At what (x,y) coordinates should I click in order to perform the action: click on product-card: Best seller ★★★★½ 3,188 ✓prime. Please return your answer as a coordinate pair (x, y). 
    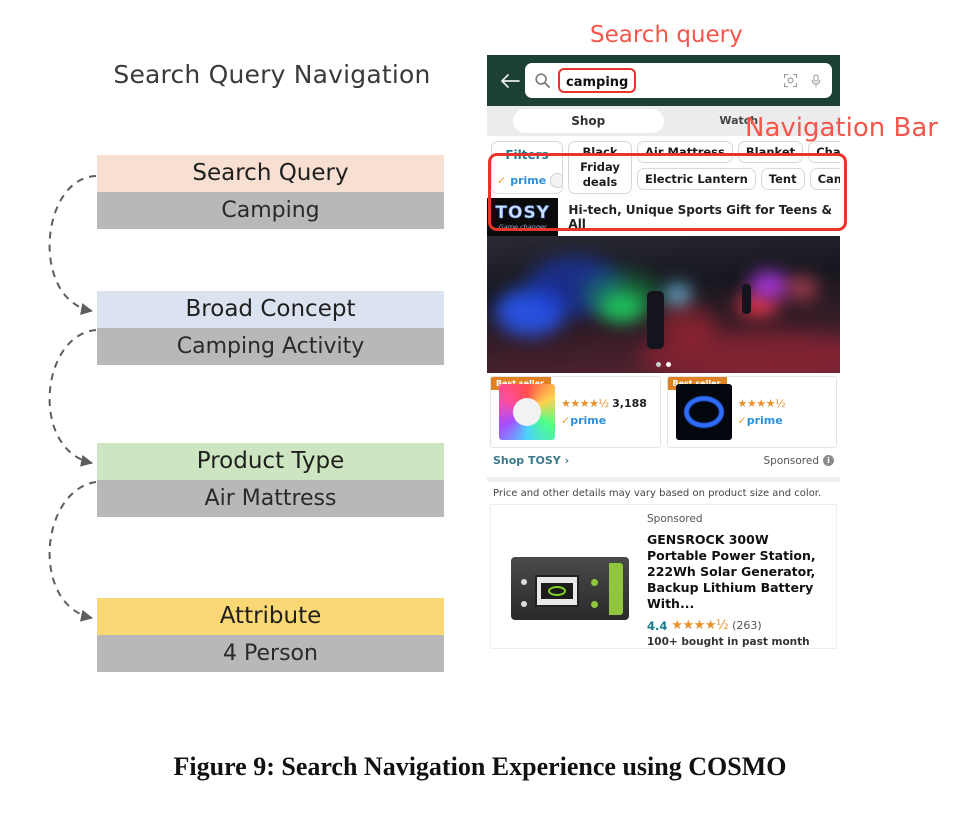
    Looking at the image, I should click on (575, 412).